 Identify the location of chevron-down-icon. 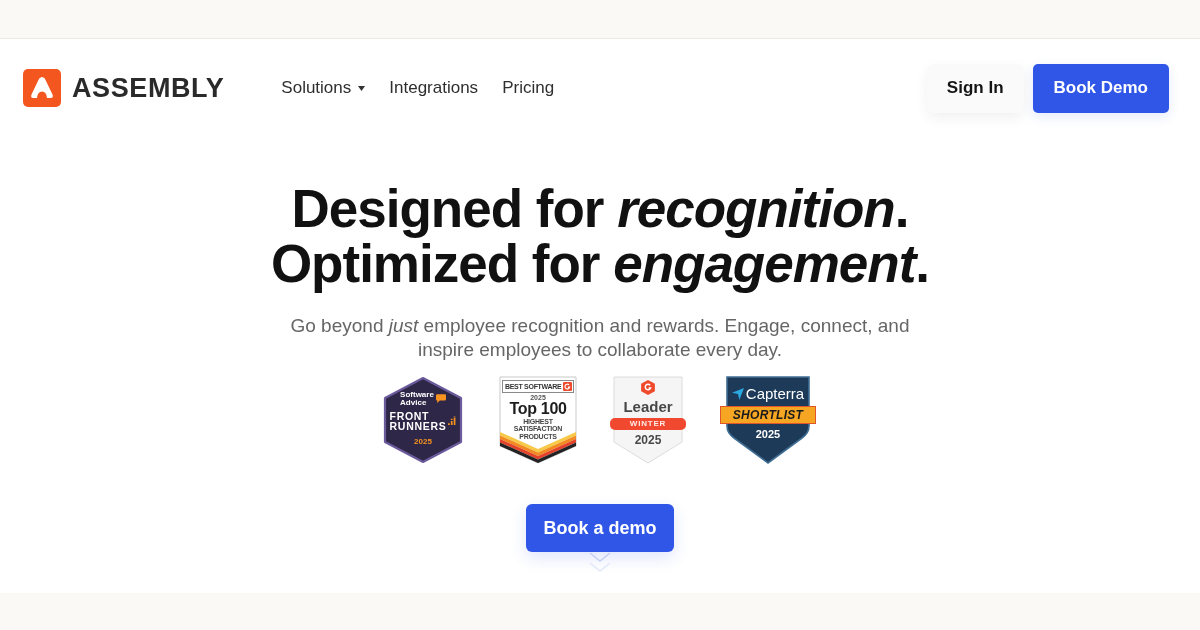
(600, 563).